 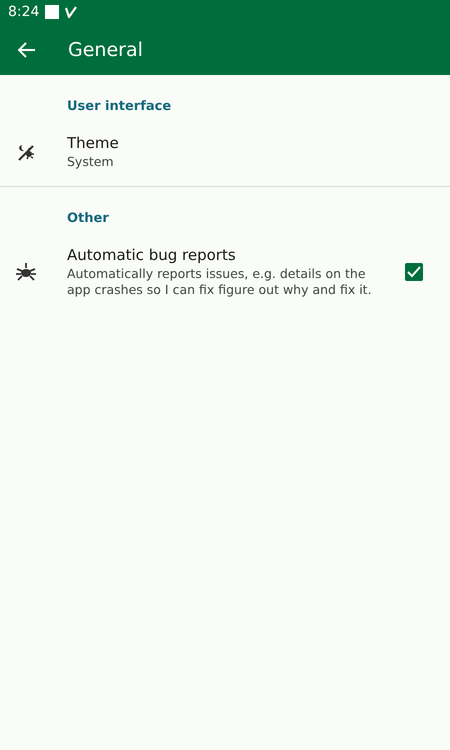 I want to click on notification-icon, so click(x=52, y=12).